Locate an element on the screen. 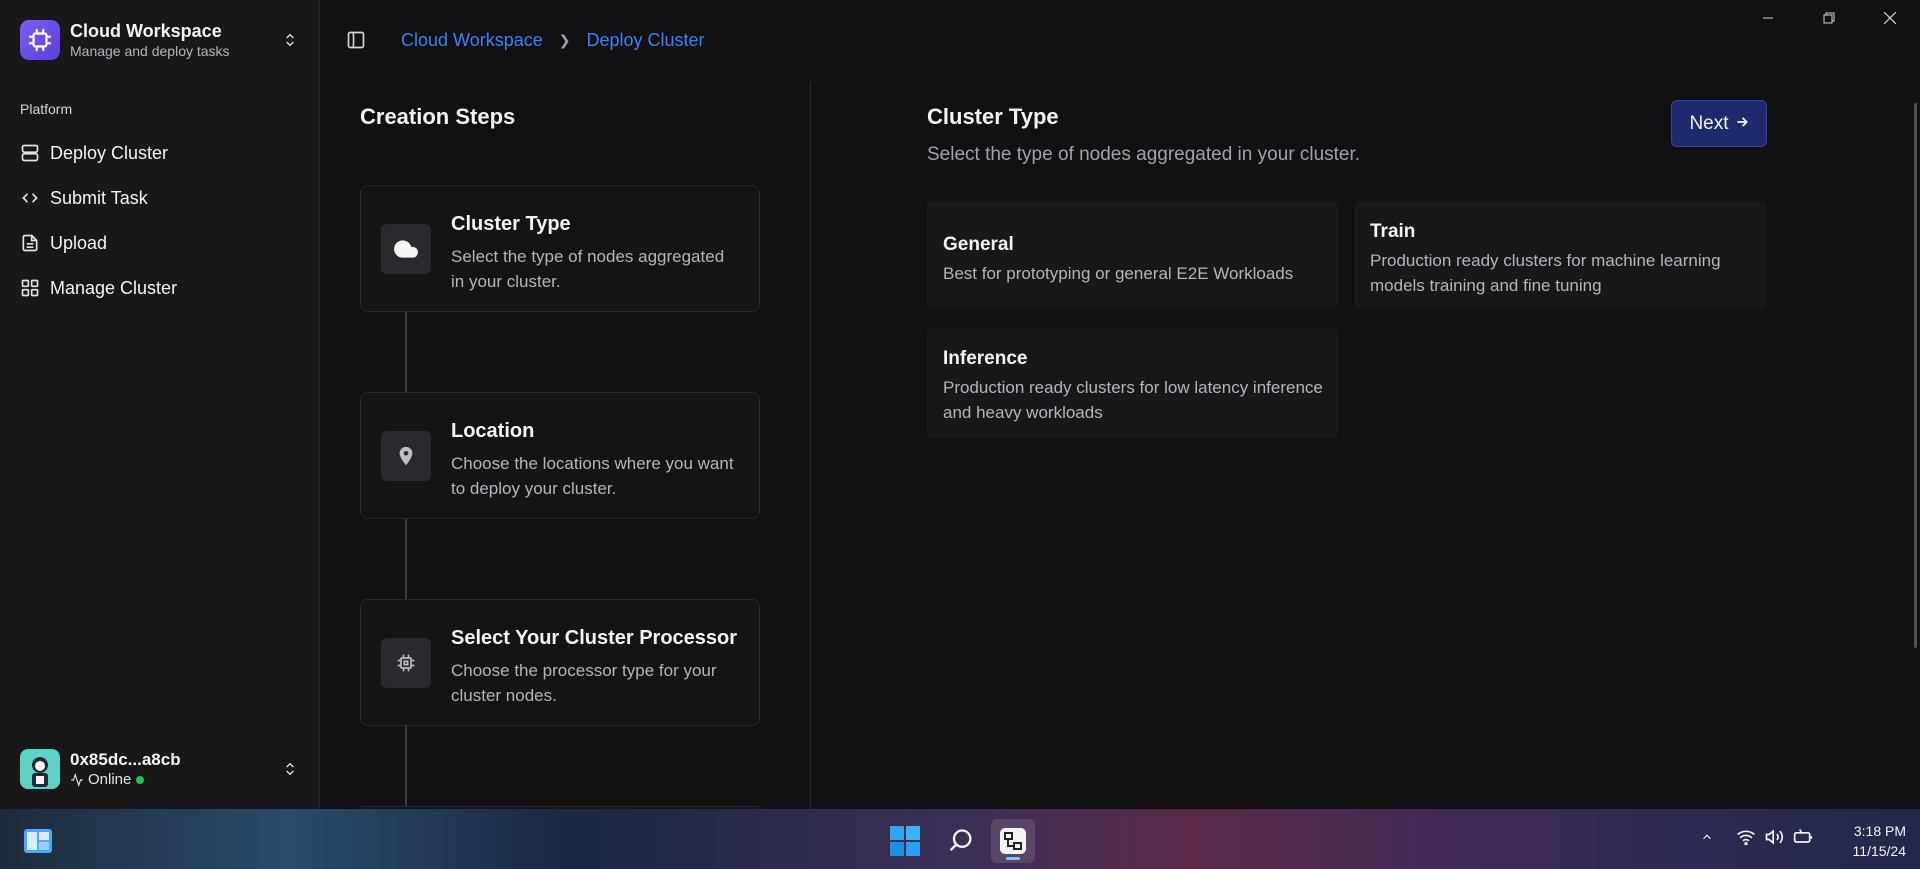 This screenshot has width=1920, height=869. cluster-type-title: Cluster Type is located at coordinates (993, 116).